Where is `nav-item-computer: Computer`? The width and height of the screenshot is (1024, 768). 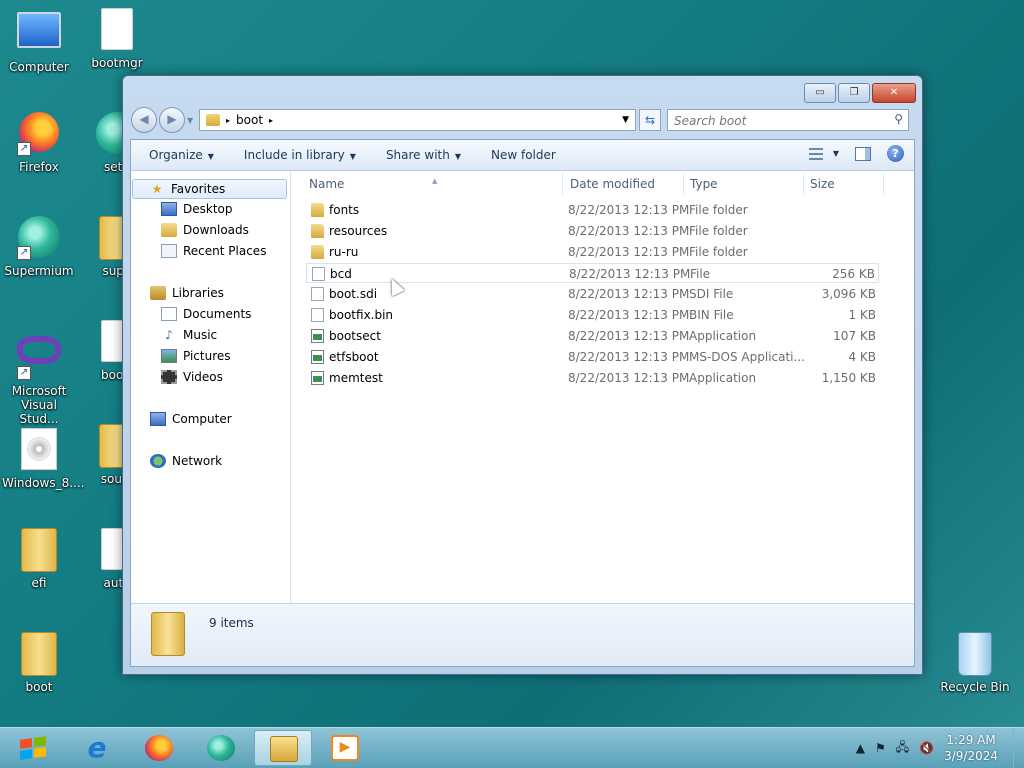
nav-item-computer: Computer is located at coordinates (191, 419).